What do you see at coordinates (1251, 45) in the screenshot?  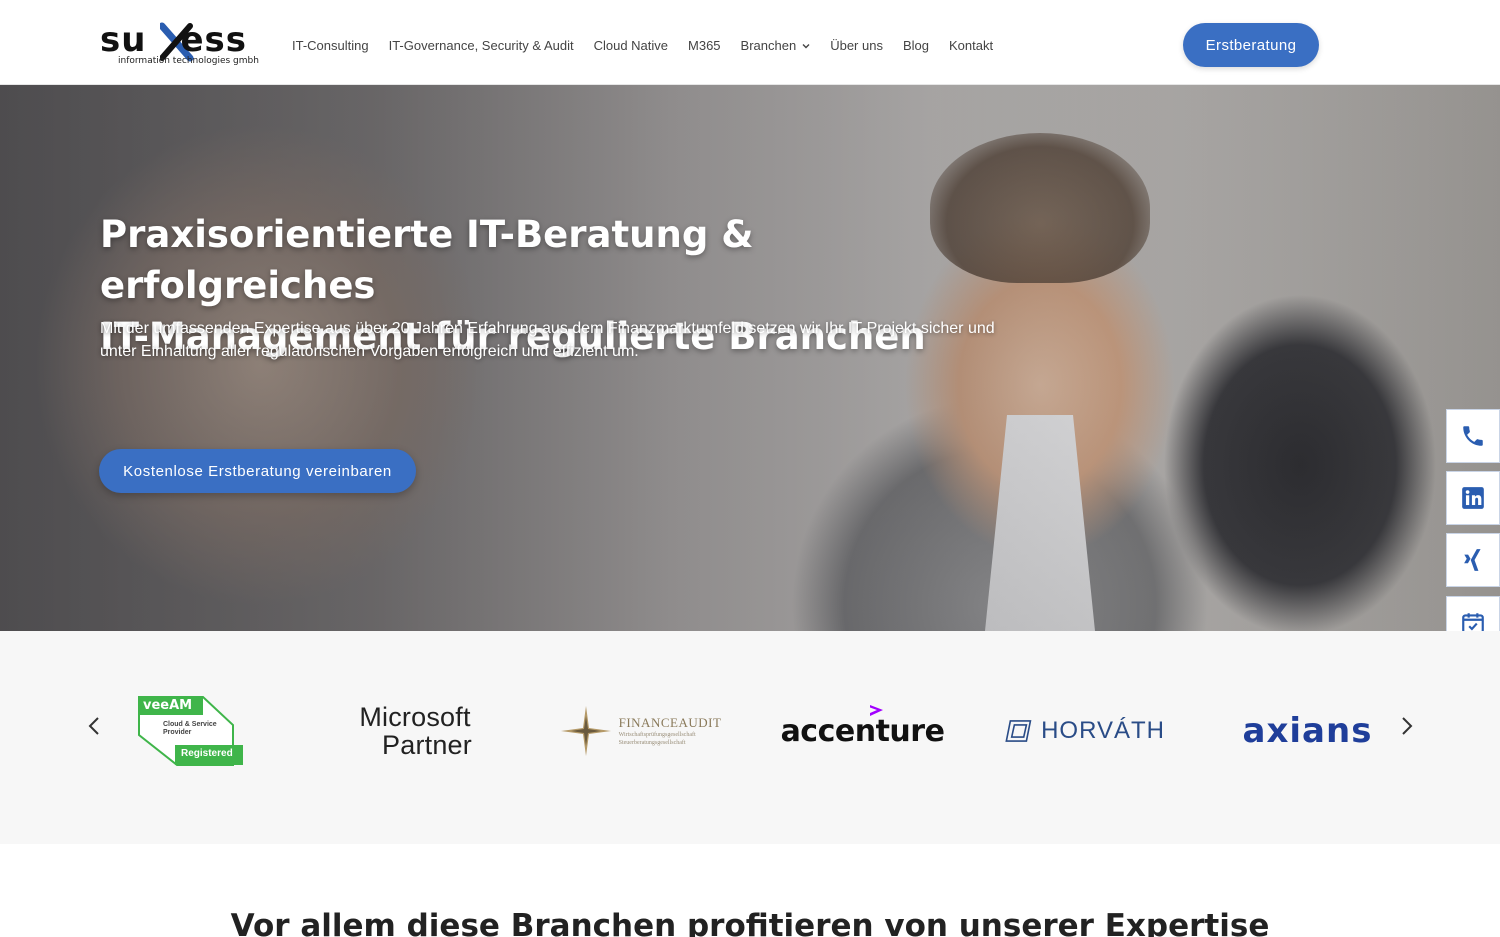 I see `erstberatung-button: Erstberatung` at bounding box center [1251, 45].